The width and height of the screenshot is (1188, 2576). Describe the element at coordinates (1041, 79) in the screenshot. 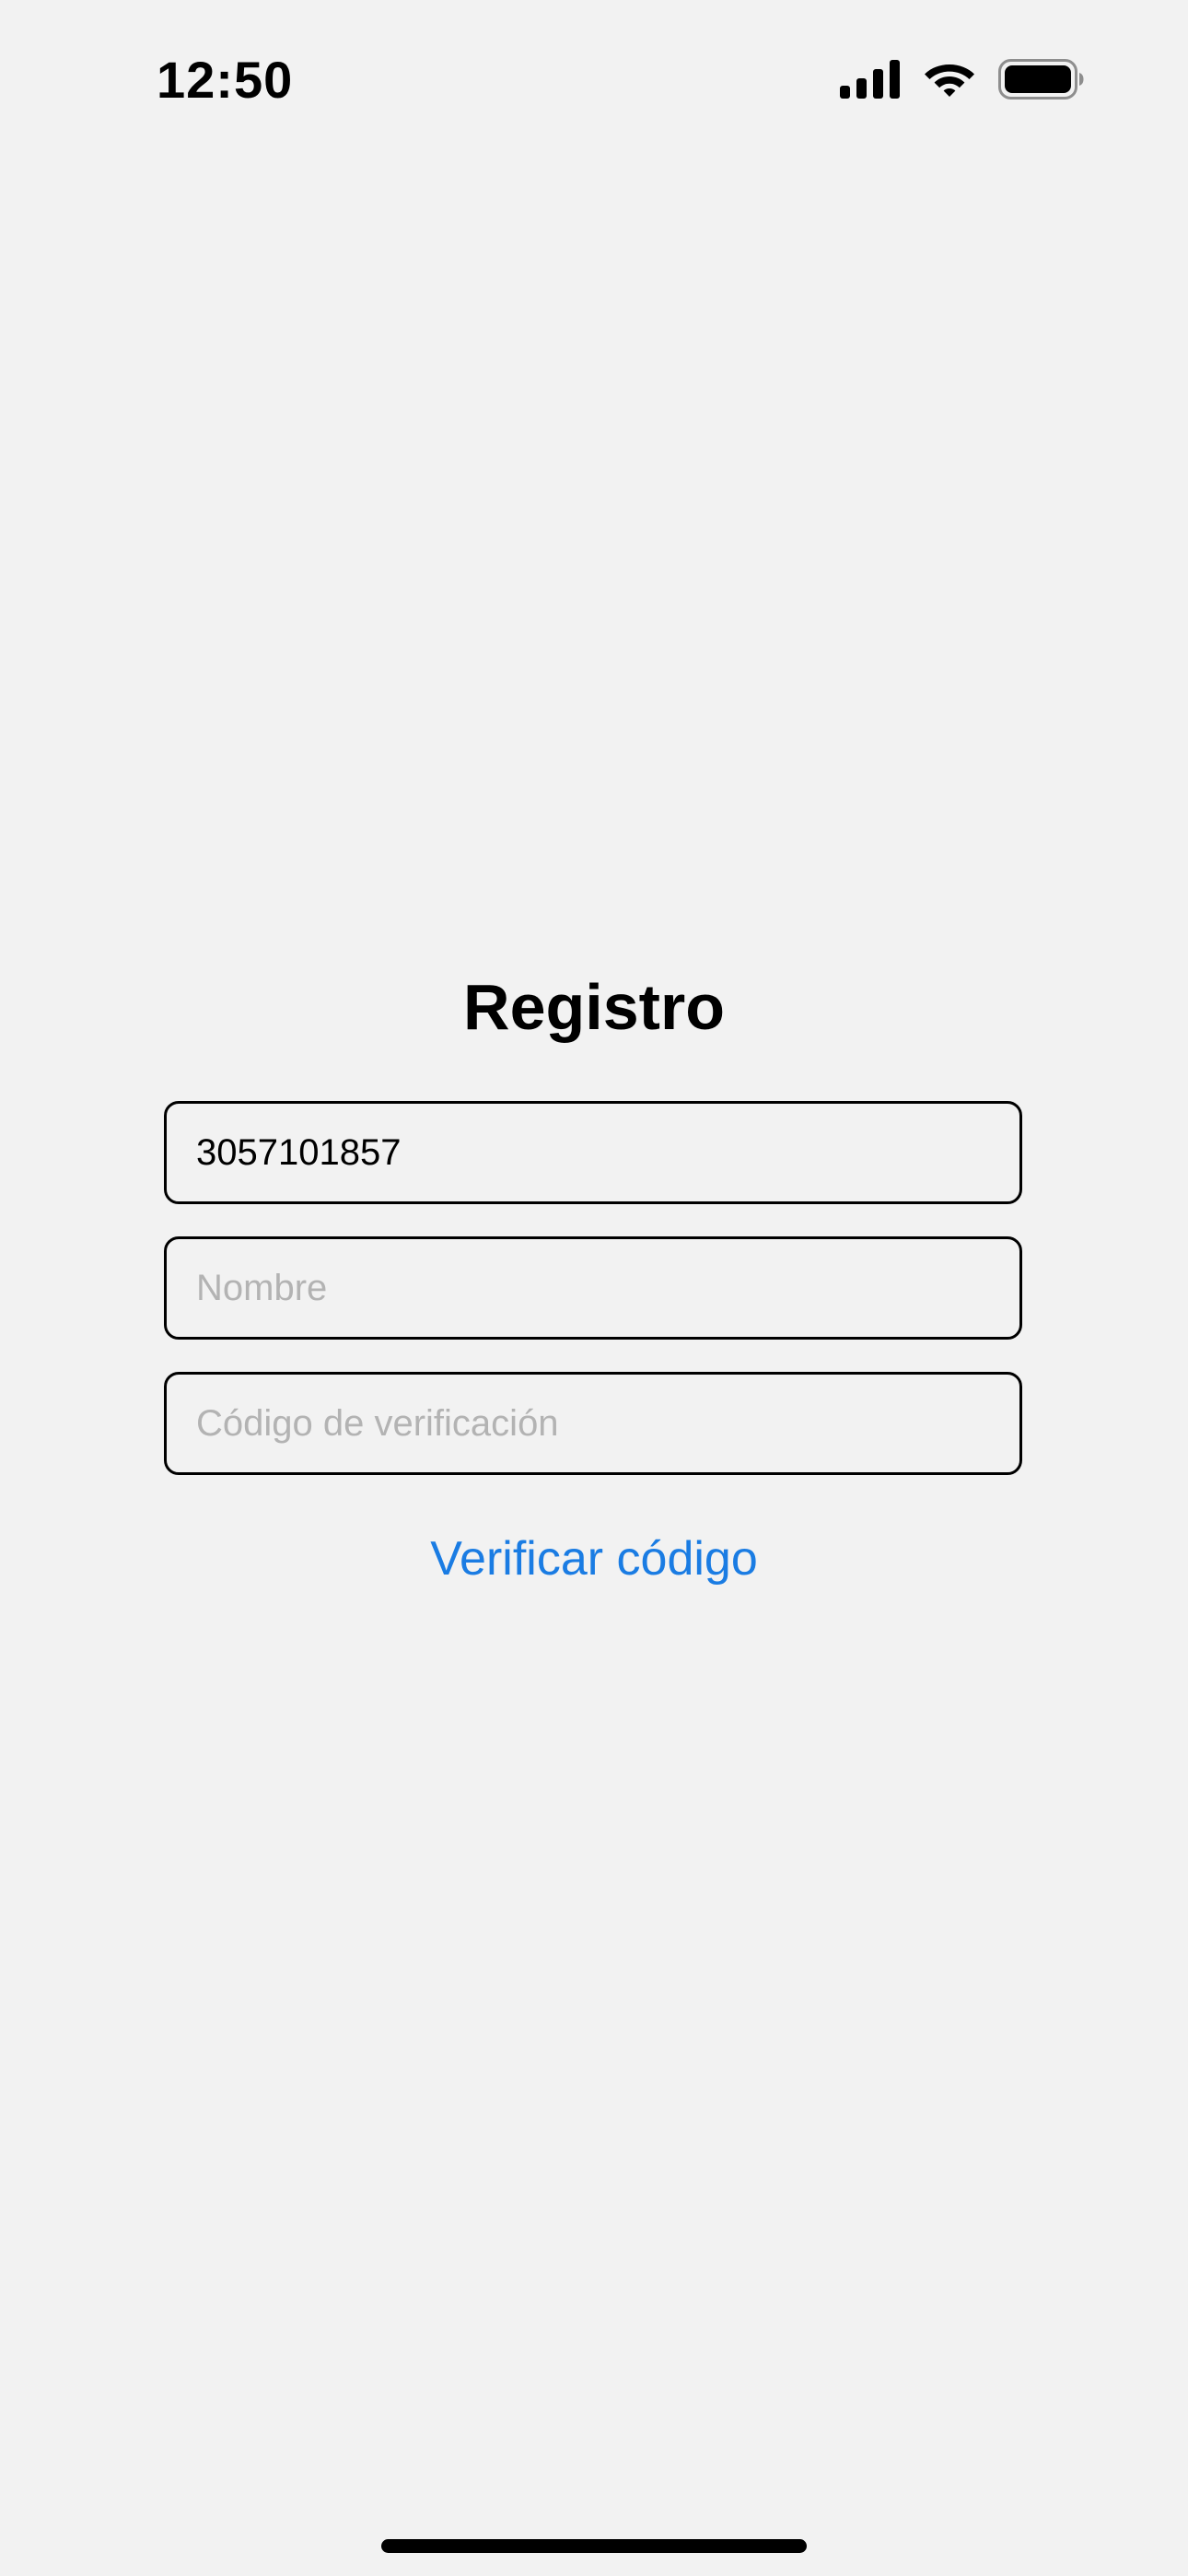

I see `battery-icon` at that location.